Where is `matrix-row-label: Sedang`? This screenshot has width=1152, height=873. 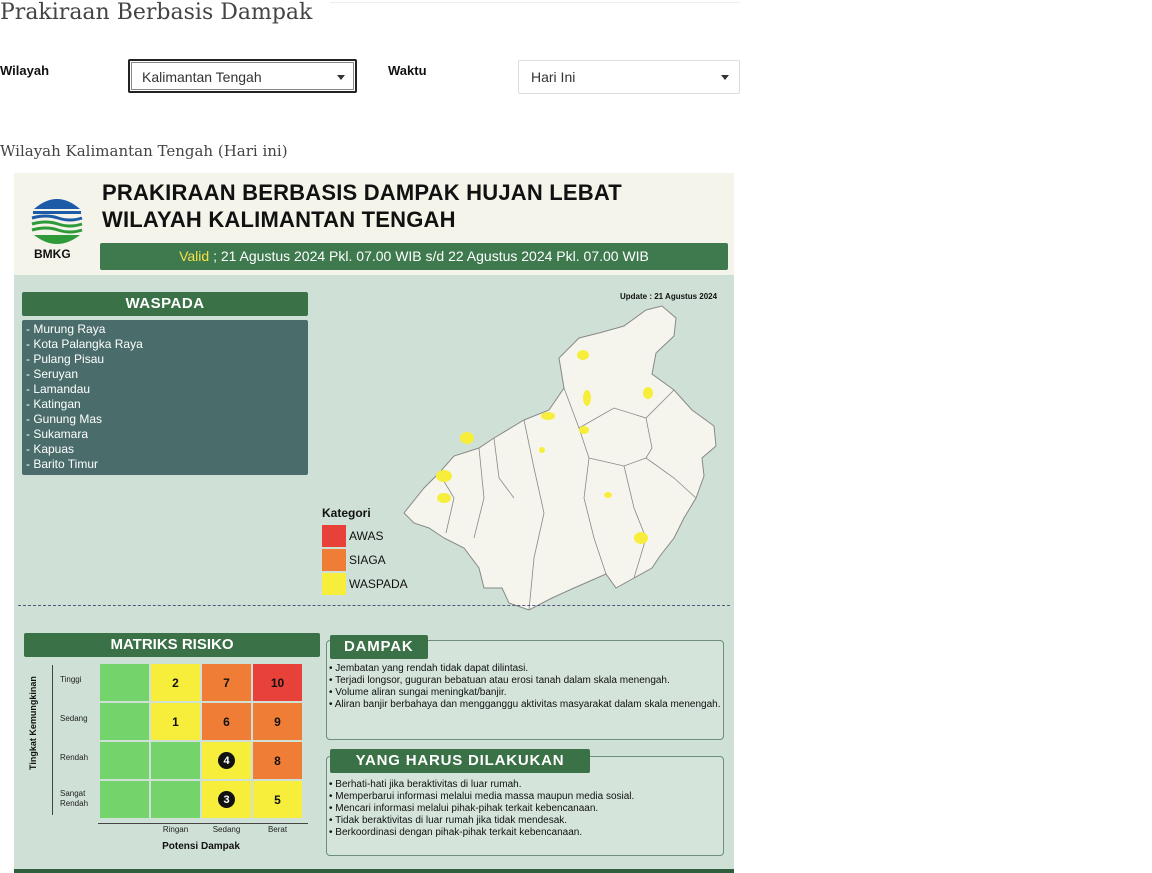
matrix-row-label: Sedang is located at coordinates (74, 718).